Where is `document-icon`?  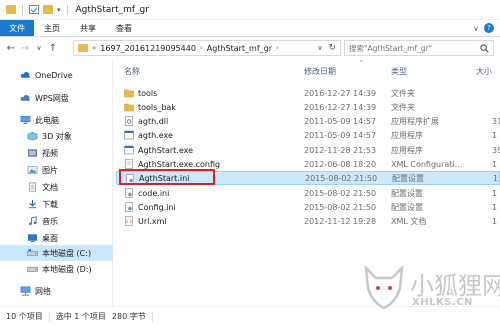
document-icon is located at coordinates (32, 187).